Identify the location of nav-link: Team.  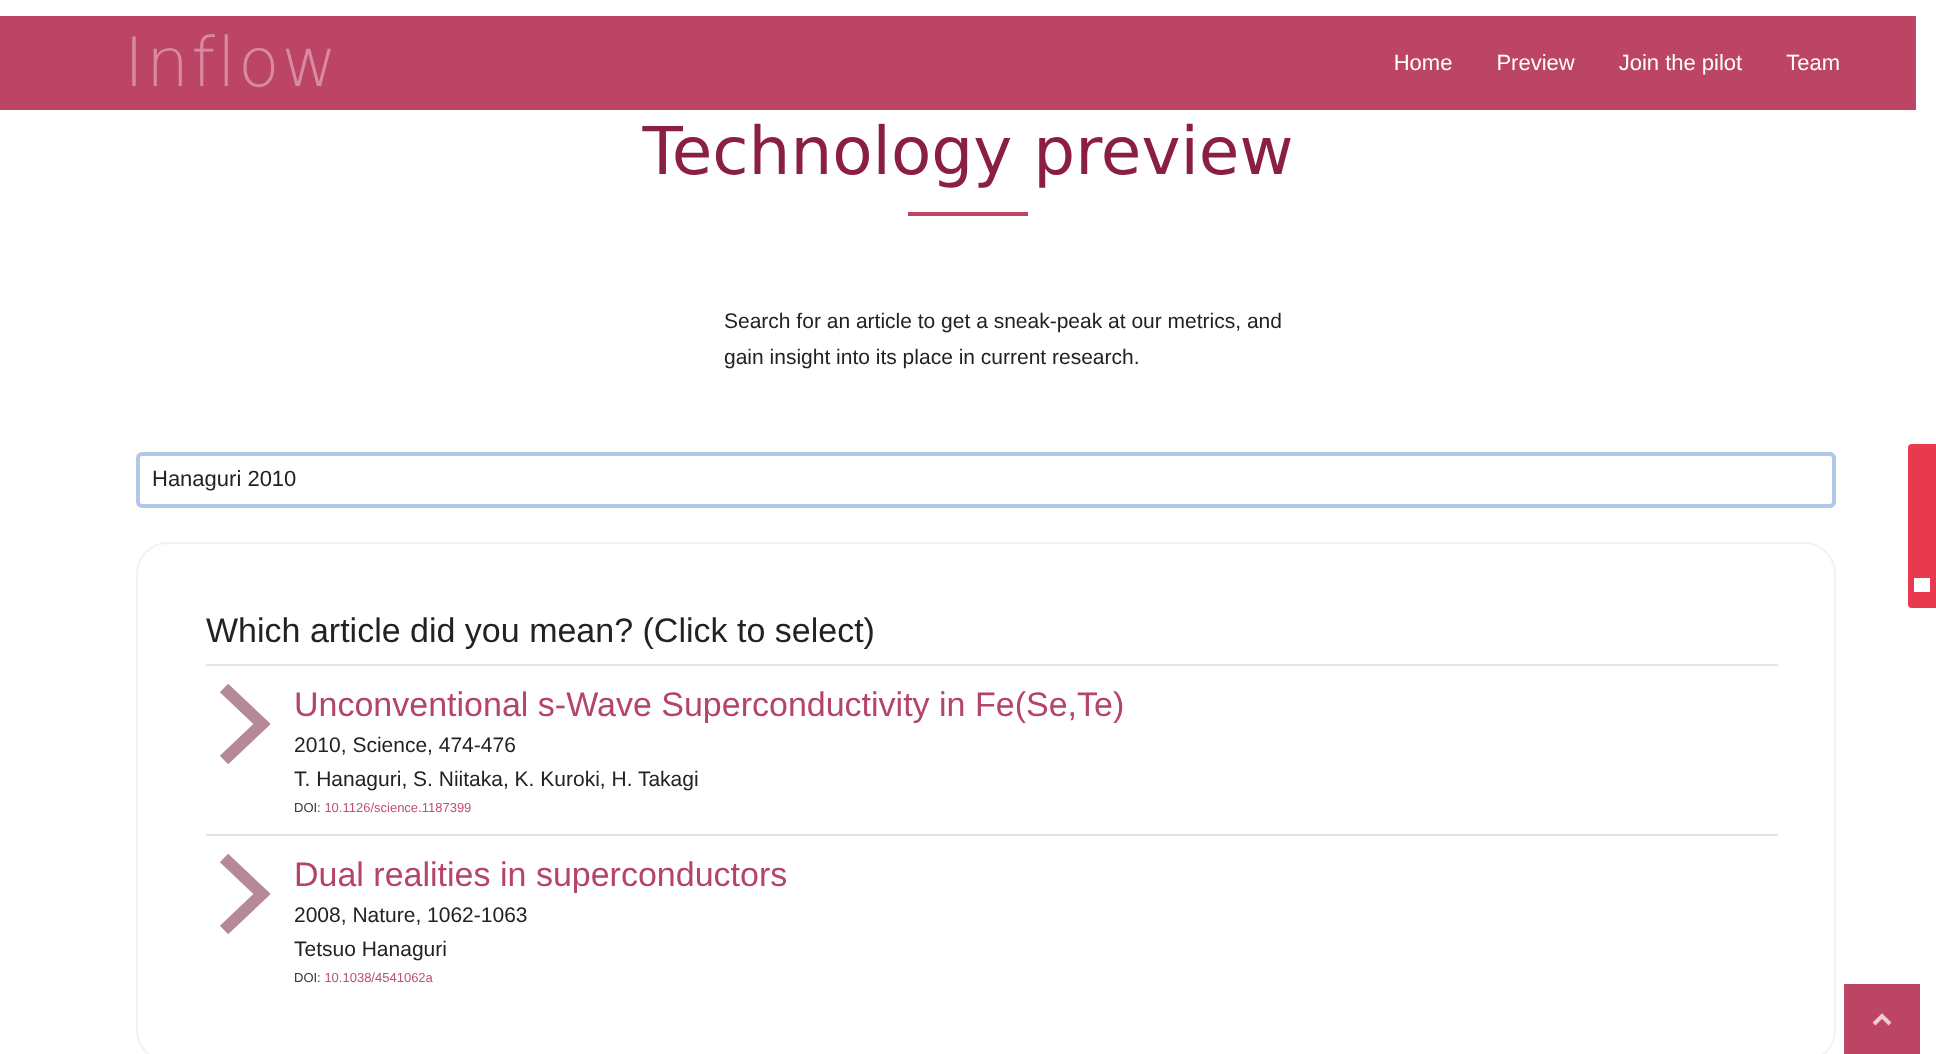
(1813, 63).